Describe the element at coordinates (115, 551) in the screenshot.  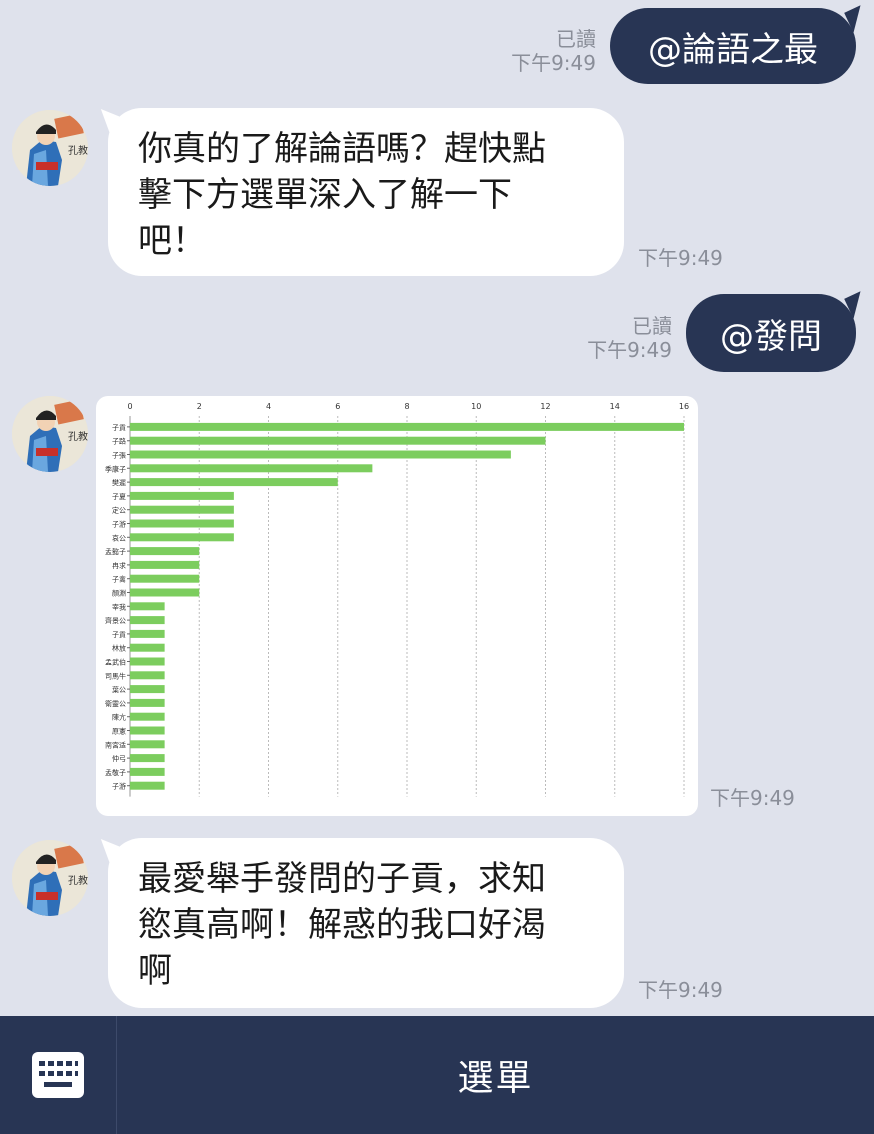
I see `chart-category-label: 孟懿子` at that location.